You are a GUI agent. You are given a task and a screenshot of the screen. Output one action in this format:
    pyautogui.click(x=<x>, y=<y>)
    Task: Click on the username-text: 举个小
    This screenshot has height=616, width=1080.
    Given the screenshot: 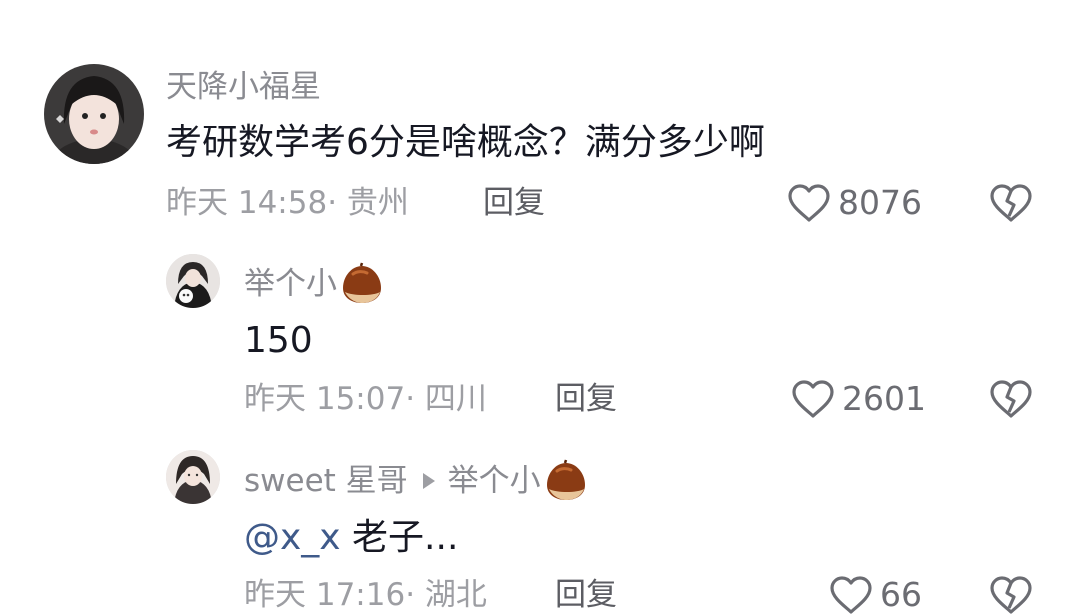 What is the action you would take?
    pyautogui.click(x=290, y=284)
    